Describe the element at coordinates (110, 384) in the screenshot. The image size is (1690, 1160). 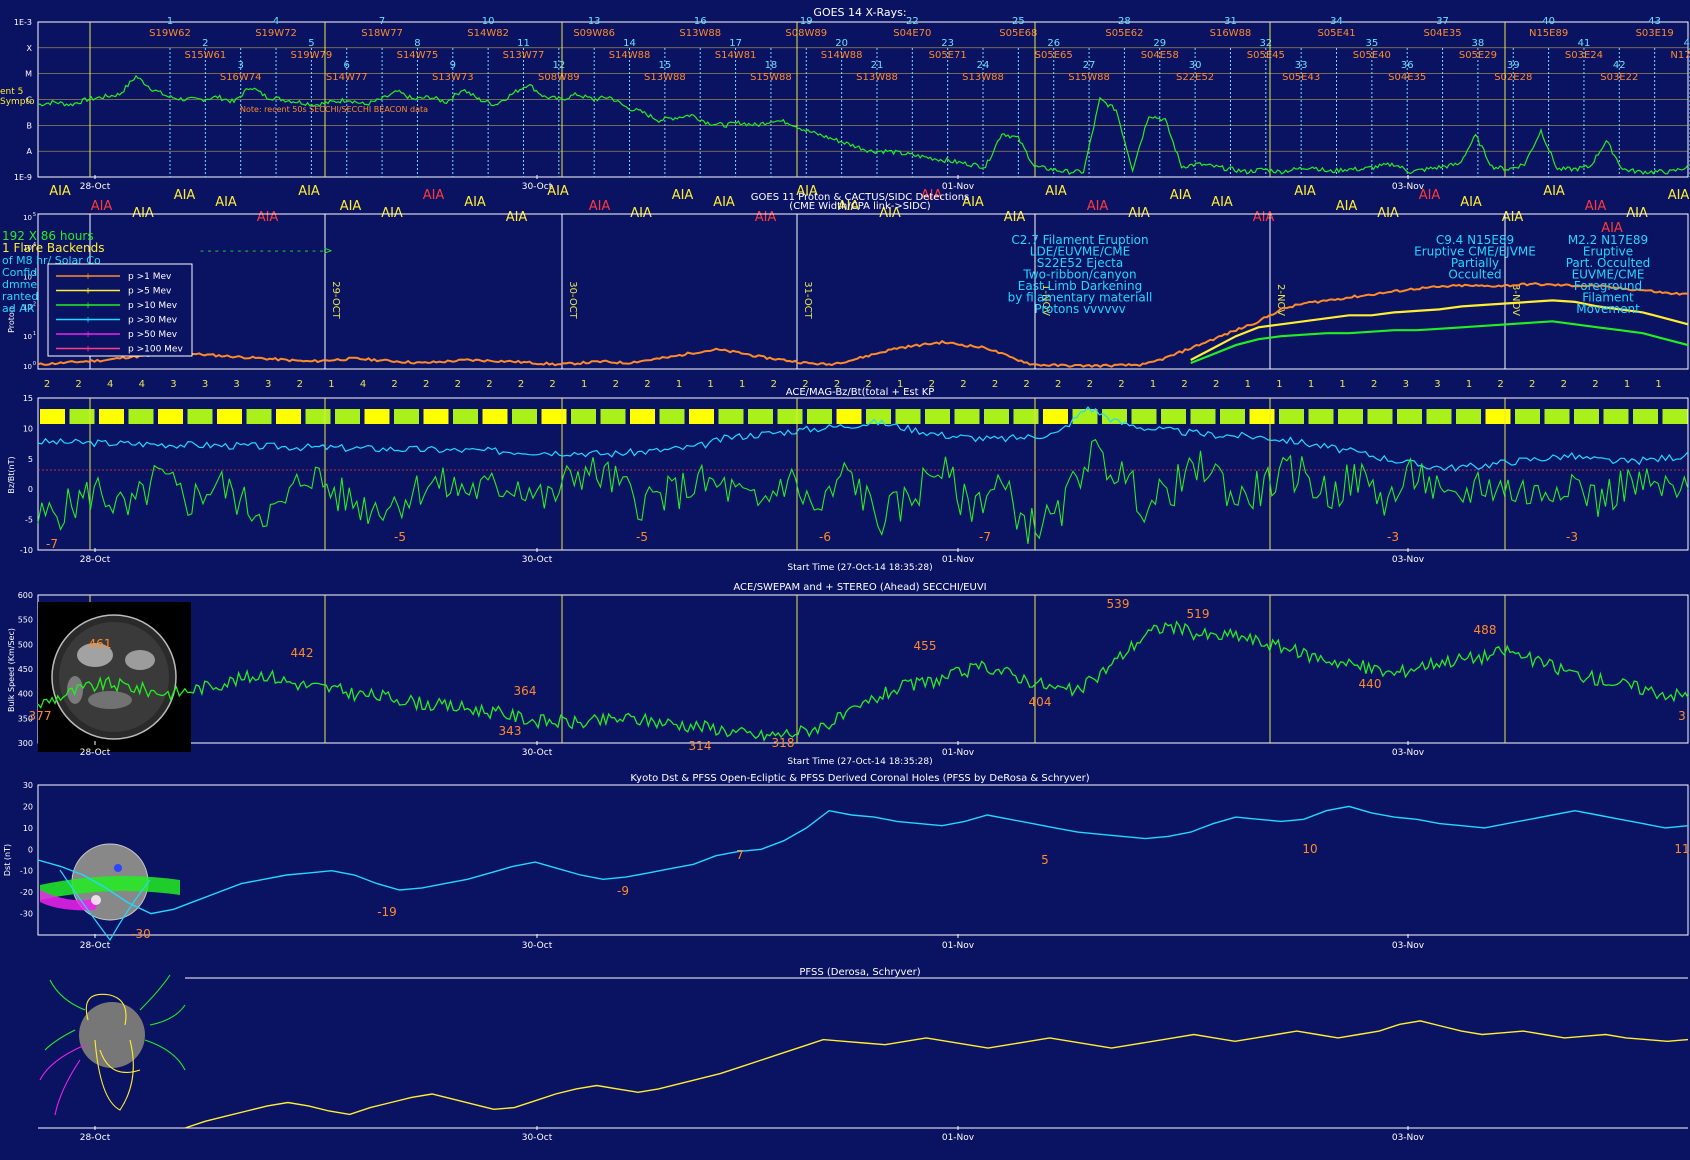
I see `kp-number: 4` at that location.